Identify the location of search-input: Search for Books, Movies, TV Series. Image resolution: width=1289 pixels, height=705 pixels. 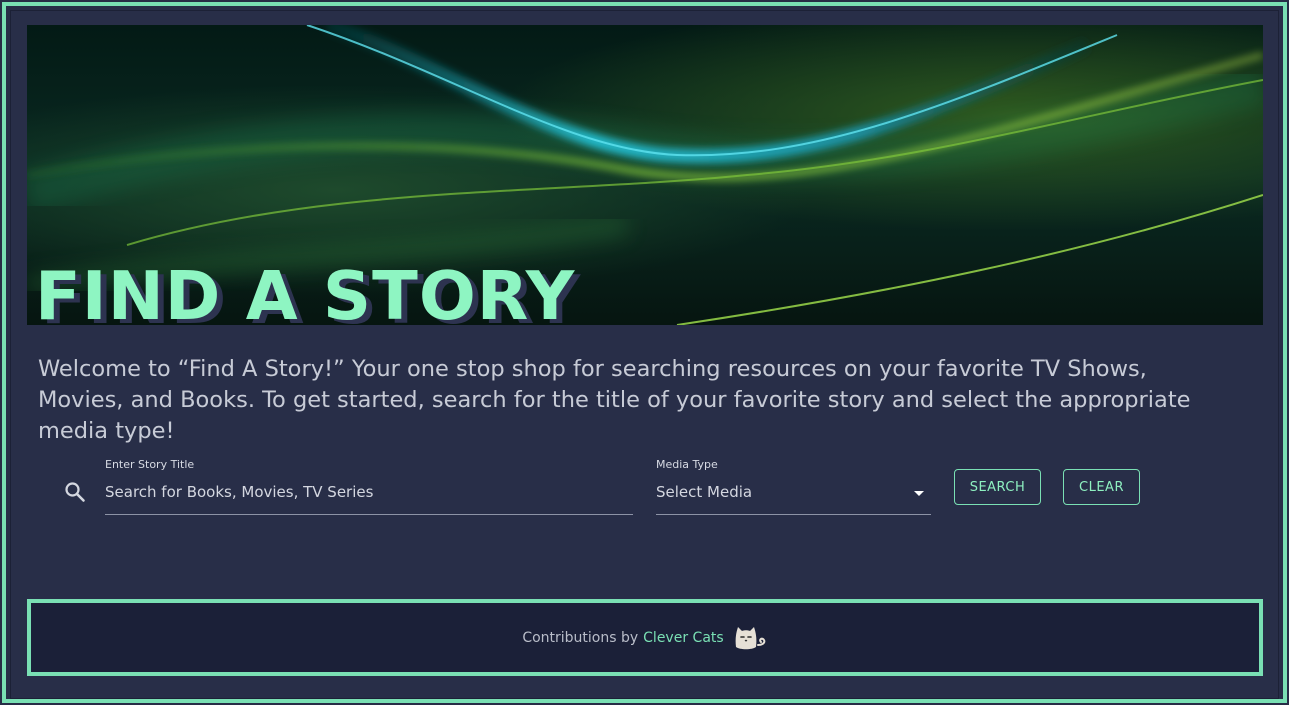
(239, 492).